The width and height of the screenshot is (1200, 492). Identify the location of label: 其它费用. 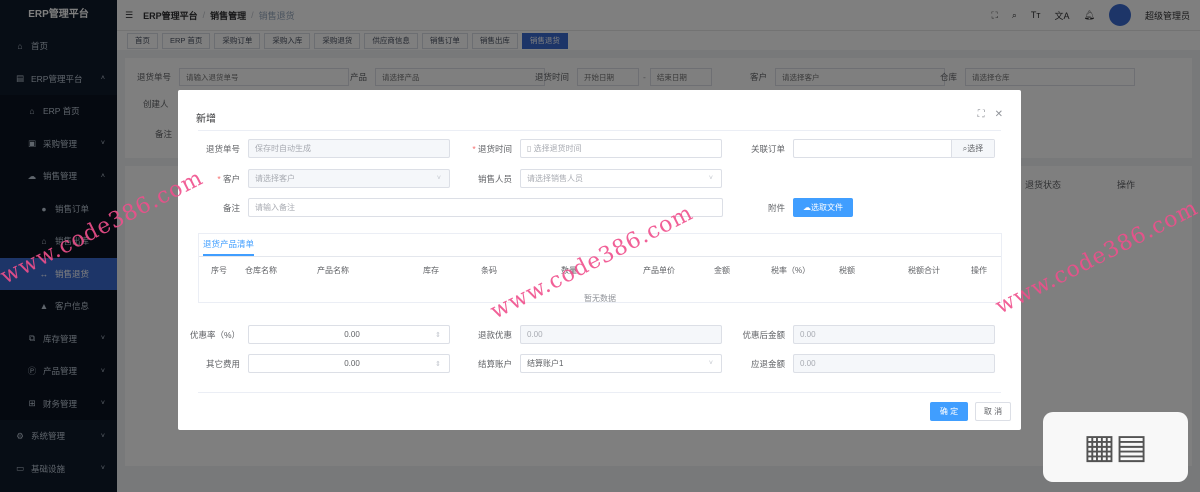
(222, 363).